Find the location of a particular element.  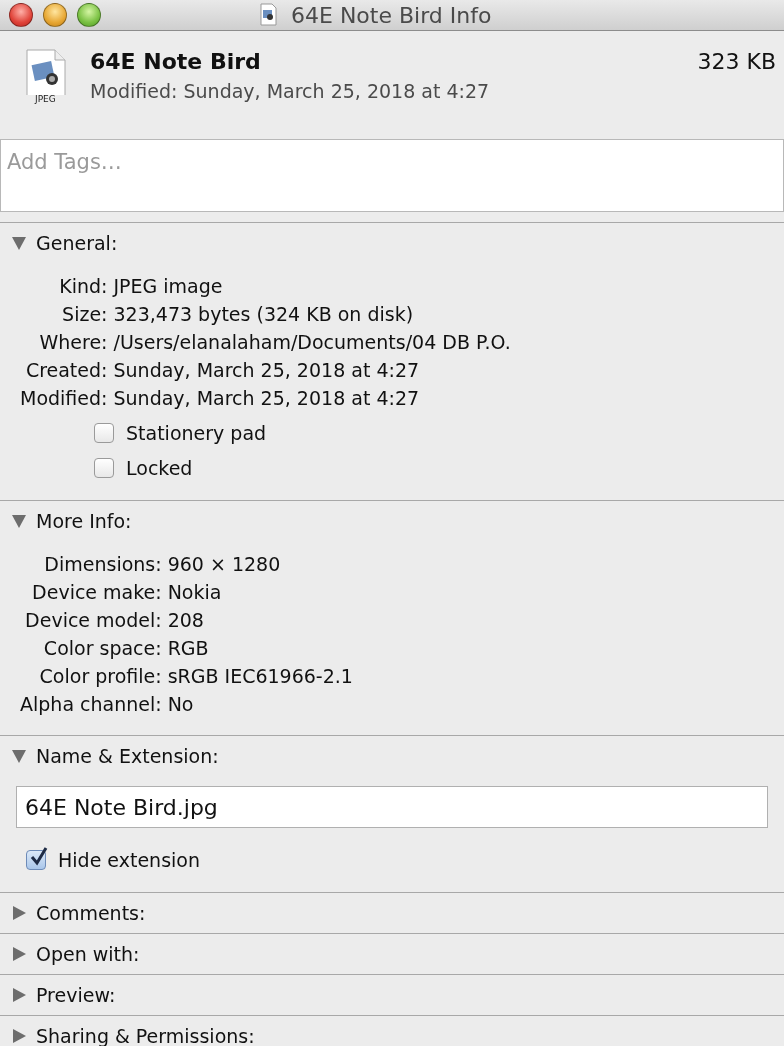

section-header: Preview: is located at coordinates (392, 995).